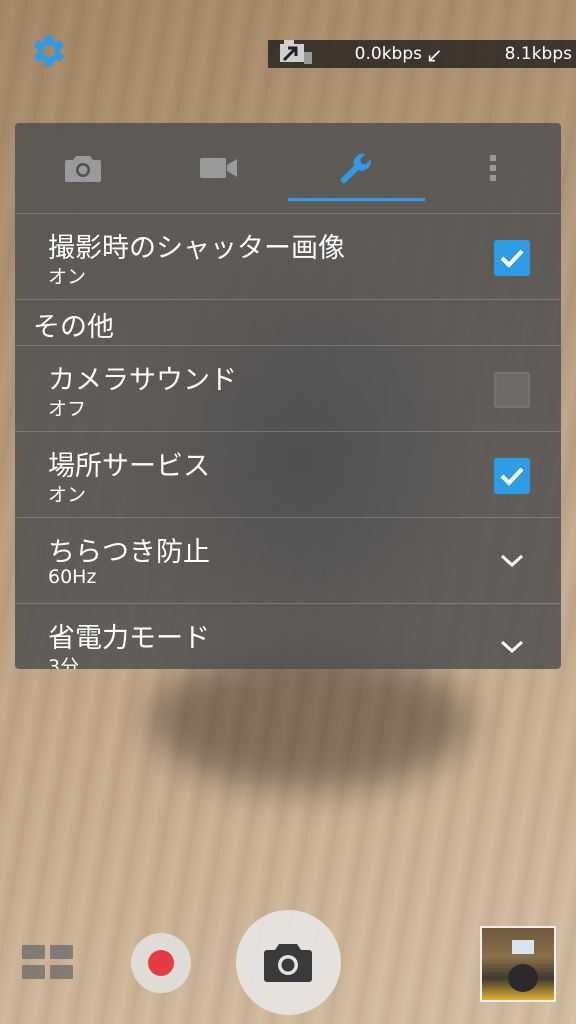 The height and width of the screenshot is (1024, 576). What do you see at coordinates (310, 720) in the screenshot?
I see `viewfinder-shadow` at bounding box center [310, 720].